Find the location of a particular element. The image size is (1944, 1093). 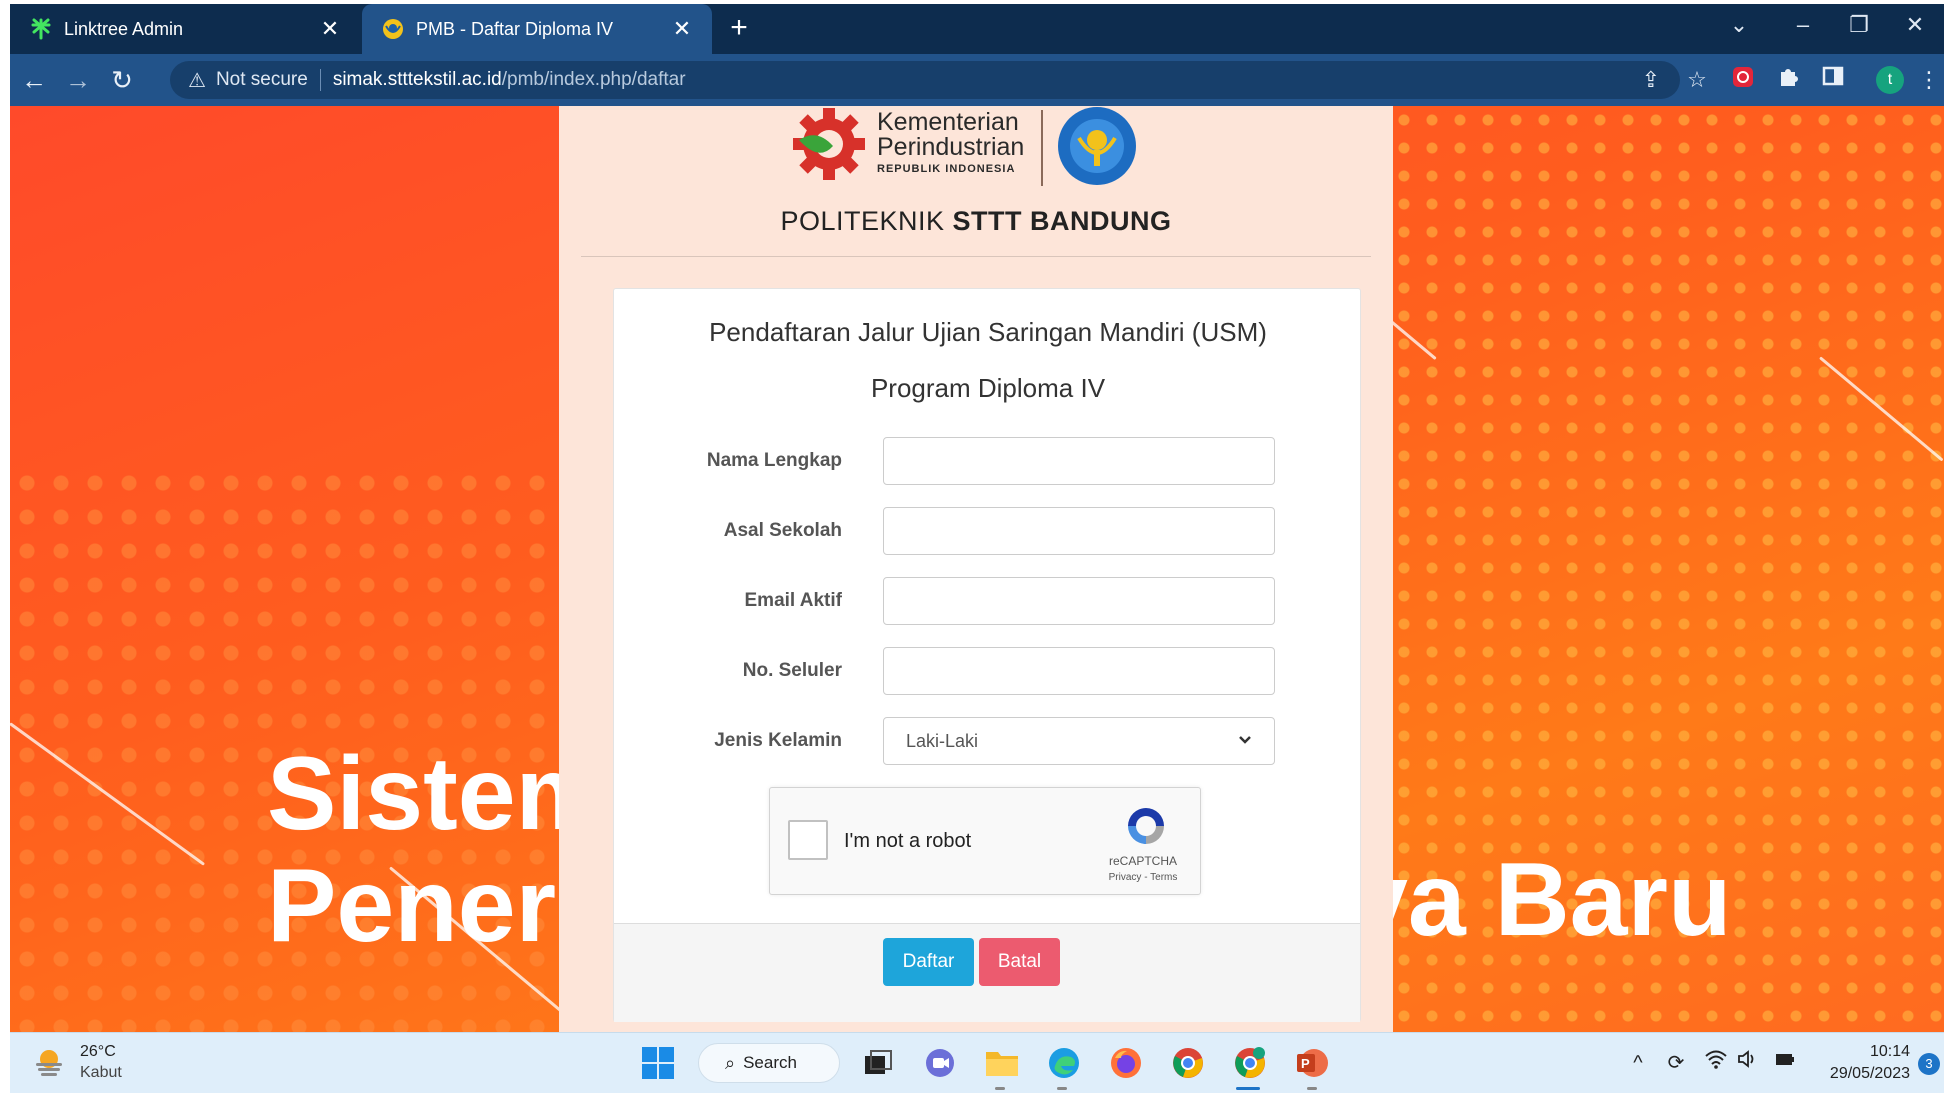

file-explorer-icon is located at coordinates (1002, 1063).